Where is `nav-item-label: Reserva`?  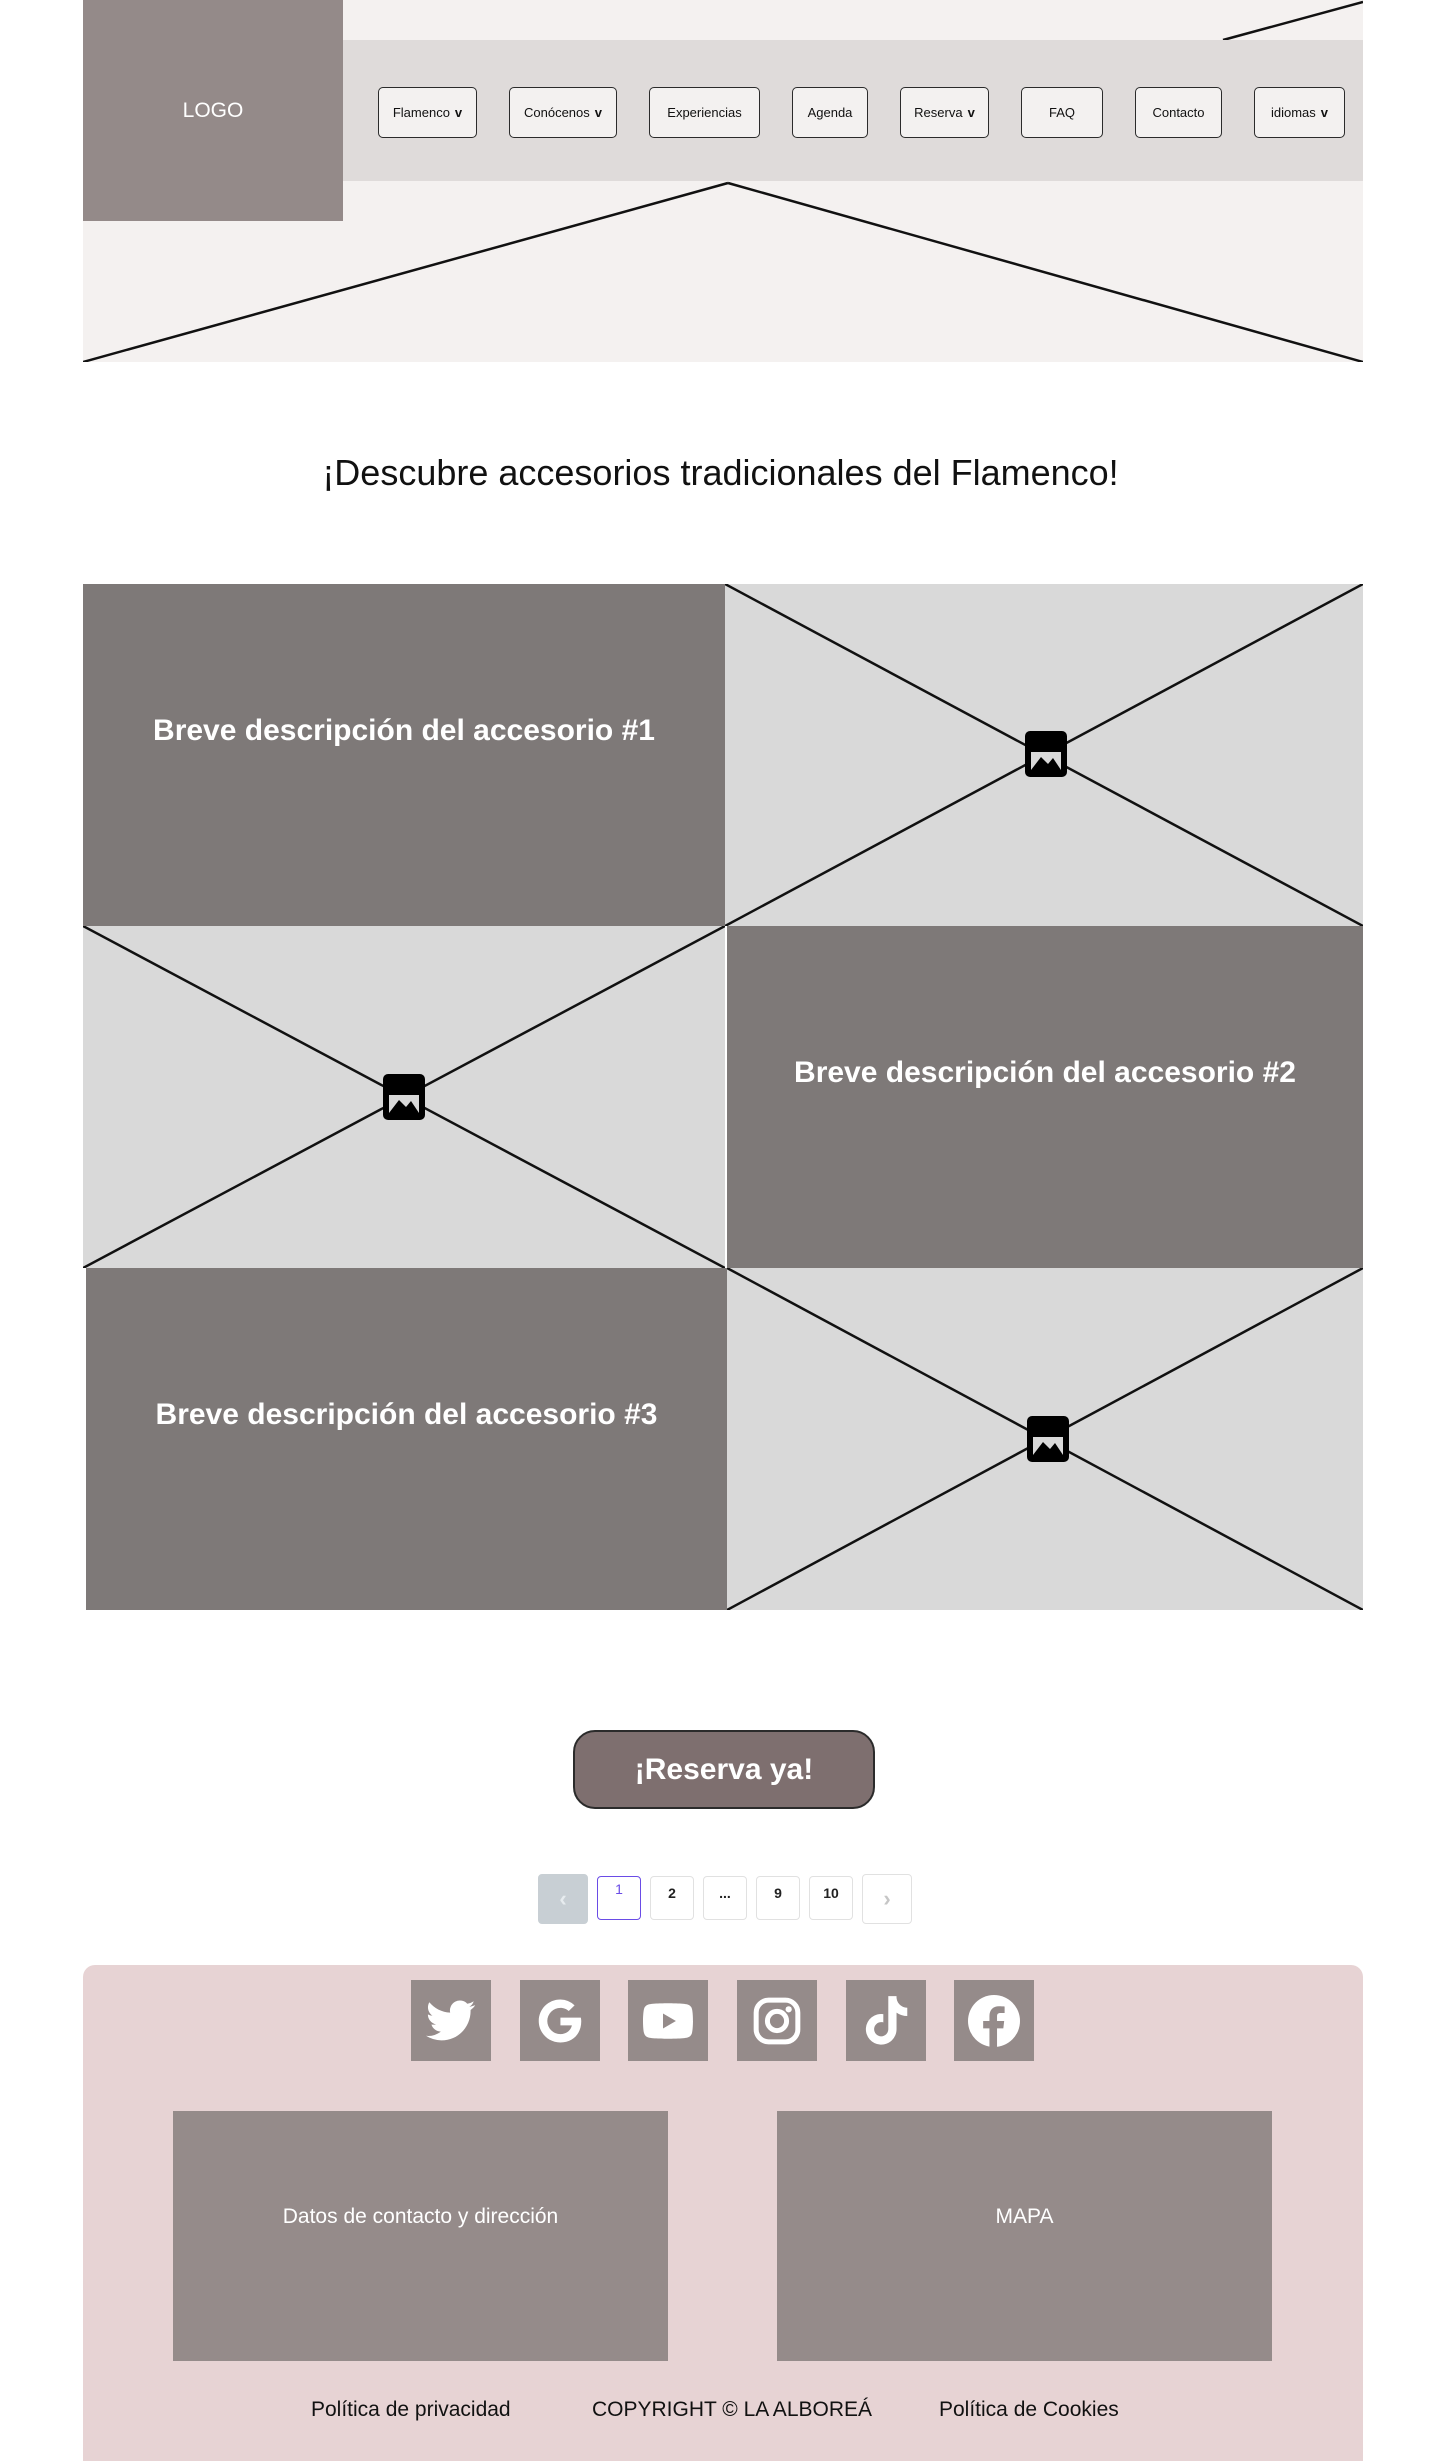 nav-item-label: Reserva is located at coordinates (938, 112).